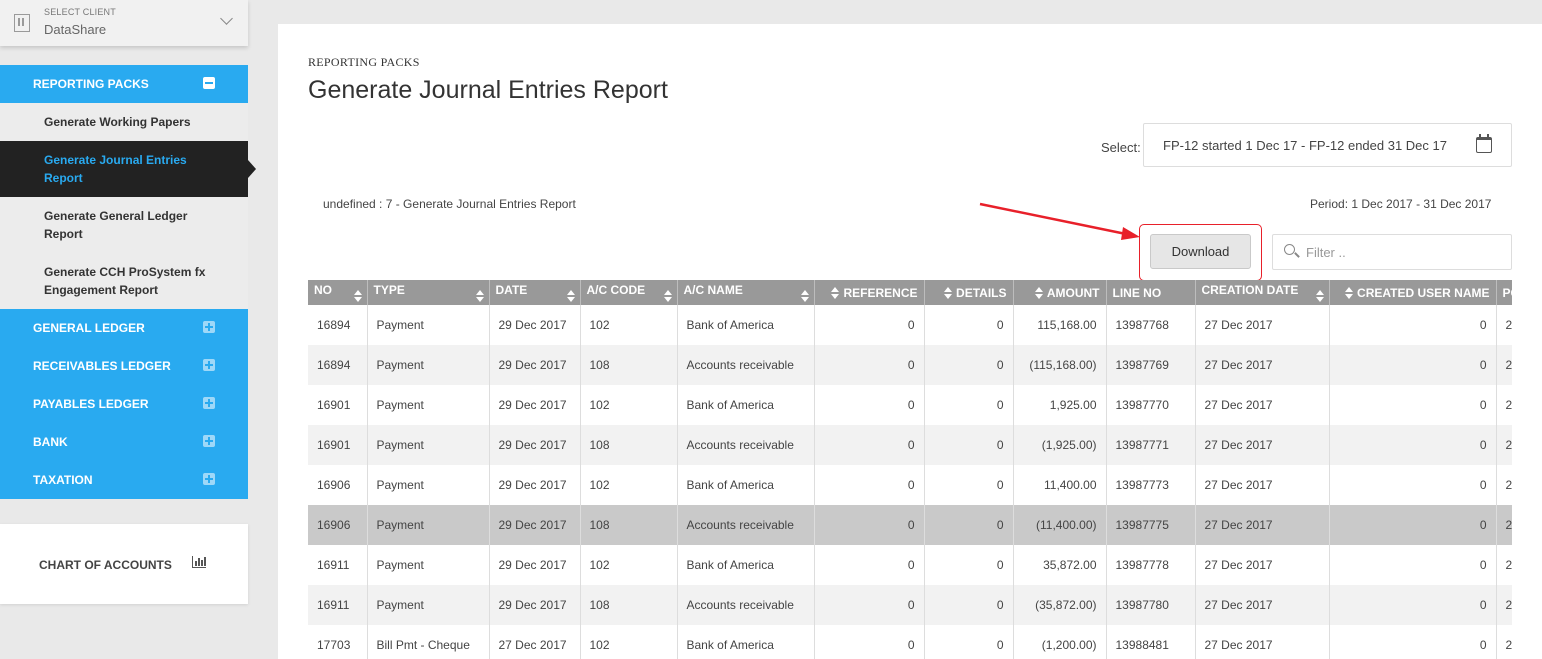 This screenshot has width=1542, height=659. Describe the element at coordinates (1151, 405) in the screenshot. I see `table-cell: 13987770` at that location.